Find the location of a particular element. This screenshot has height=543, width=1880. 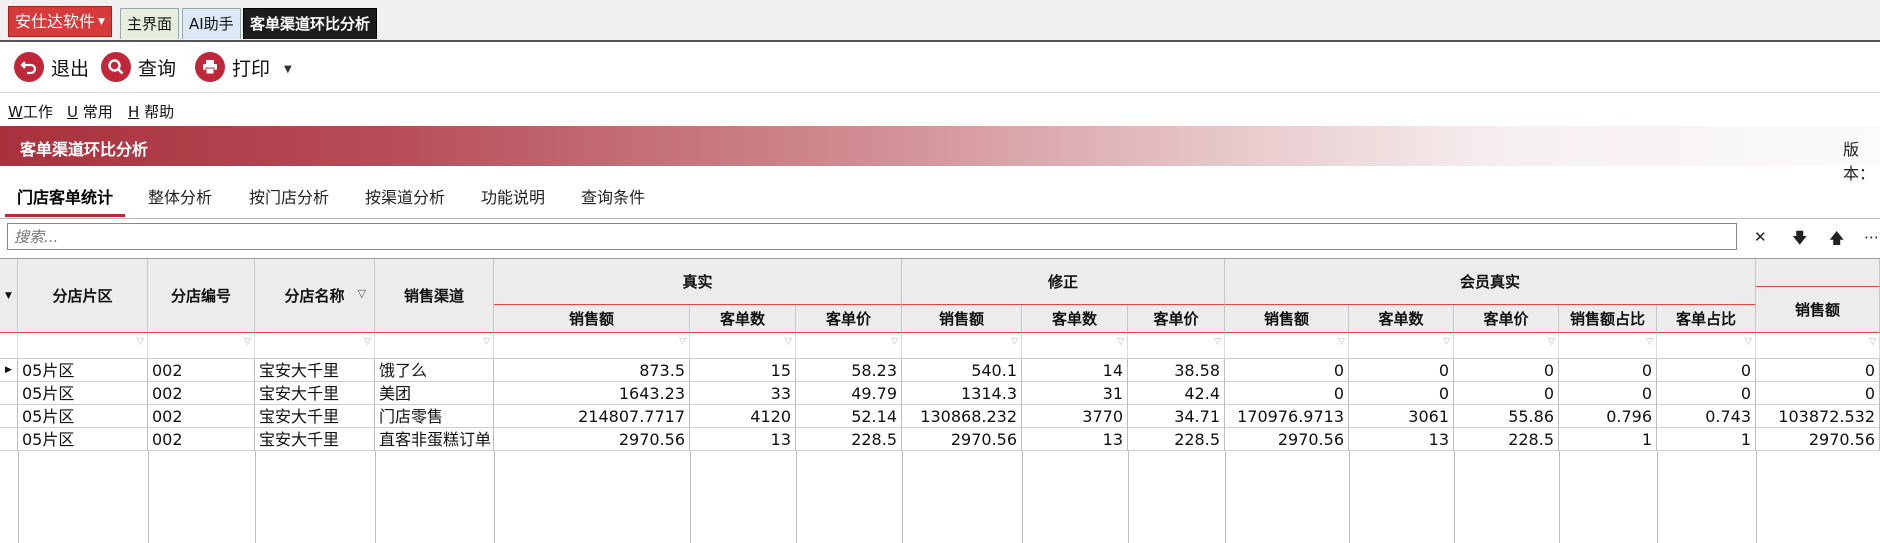

header-channel: 销售渠道 is located at coordinates (434, 296).